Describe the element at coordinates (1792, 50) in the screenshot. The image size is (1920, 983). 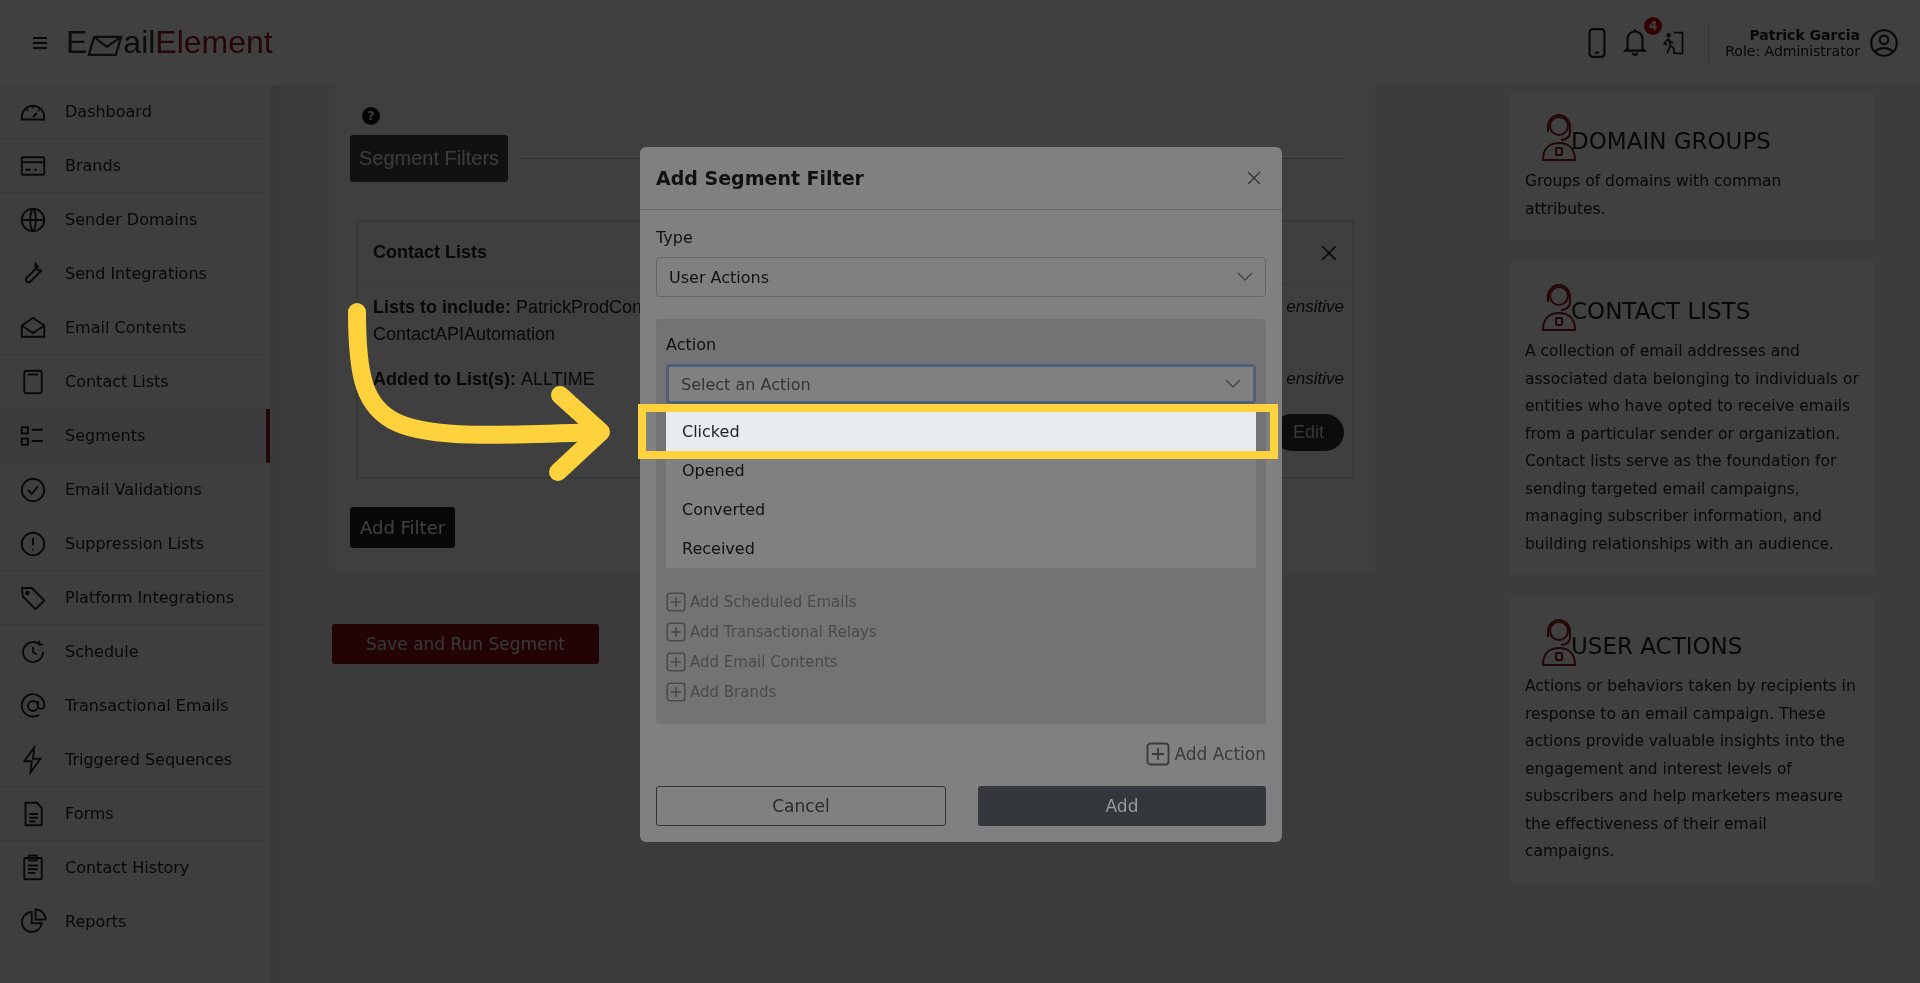
I see `user-role: Role: Administrator` at that location.